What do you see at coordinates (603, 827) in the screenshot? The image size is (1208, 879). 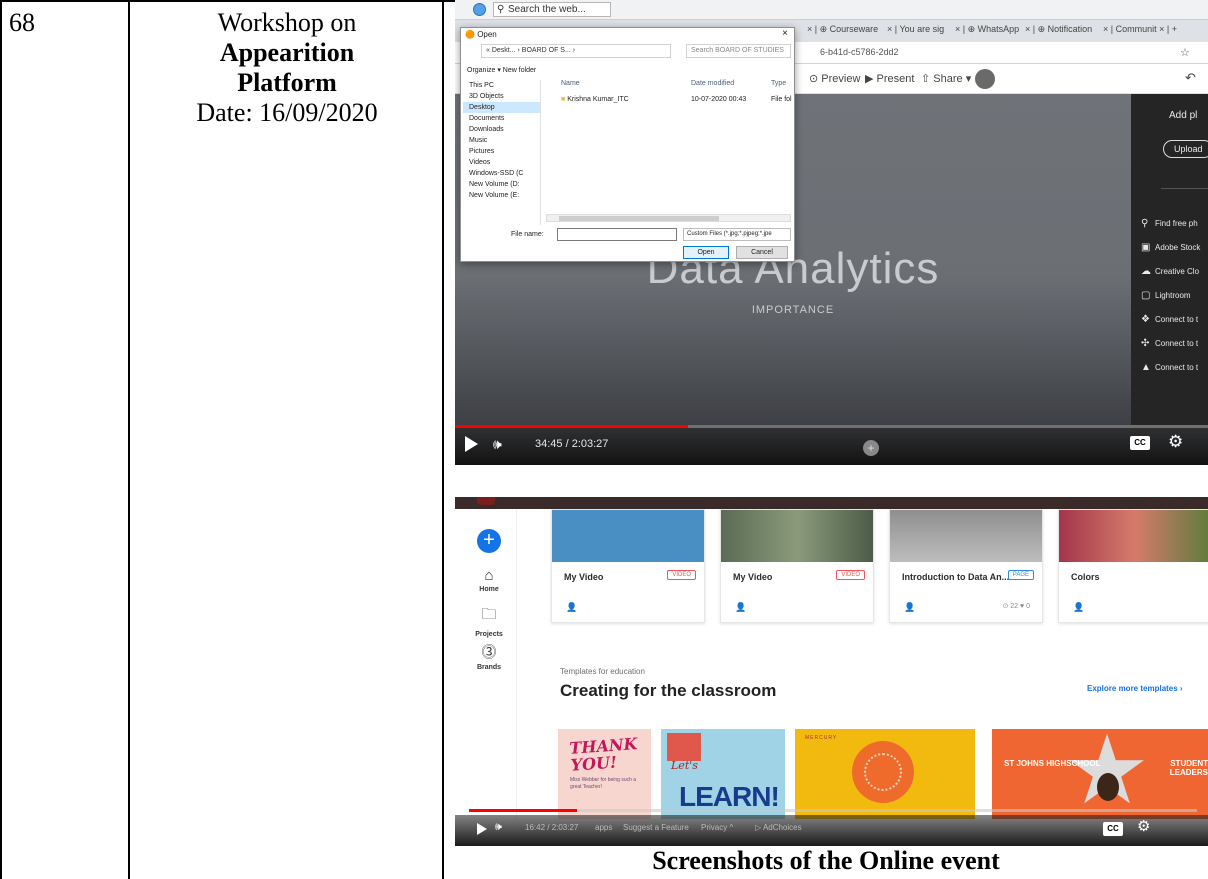 I see `footer-link: apps` at bounding box center [603, 827].